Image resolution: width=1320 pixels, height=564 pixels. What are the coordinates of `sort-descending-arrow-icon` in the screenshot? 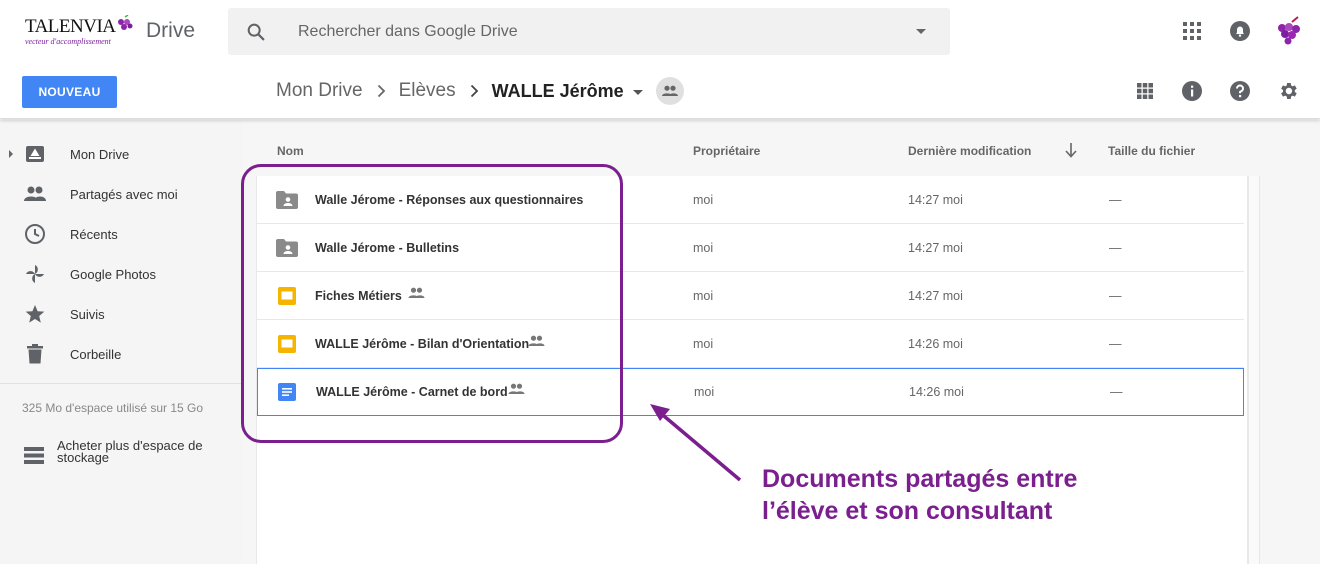 It's located at (1071, 150).